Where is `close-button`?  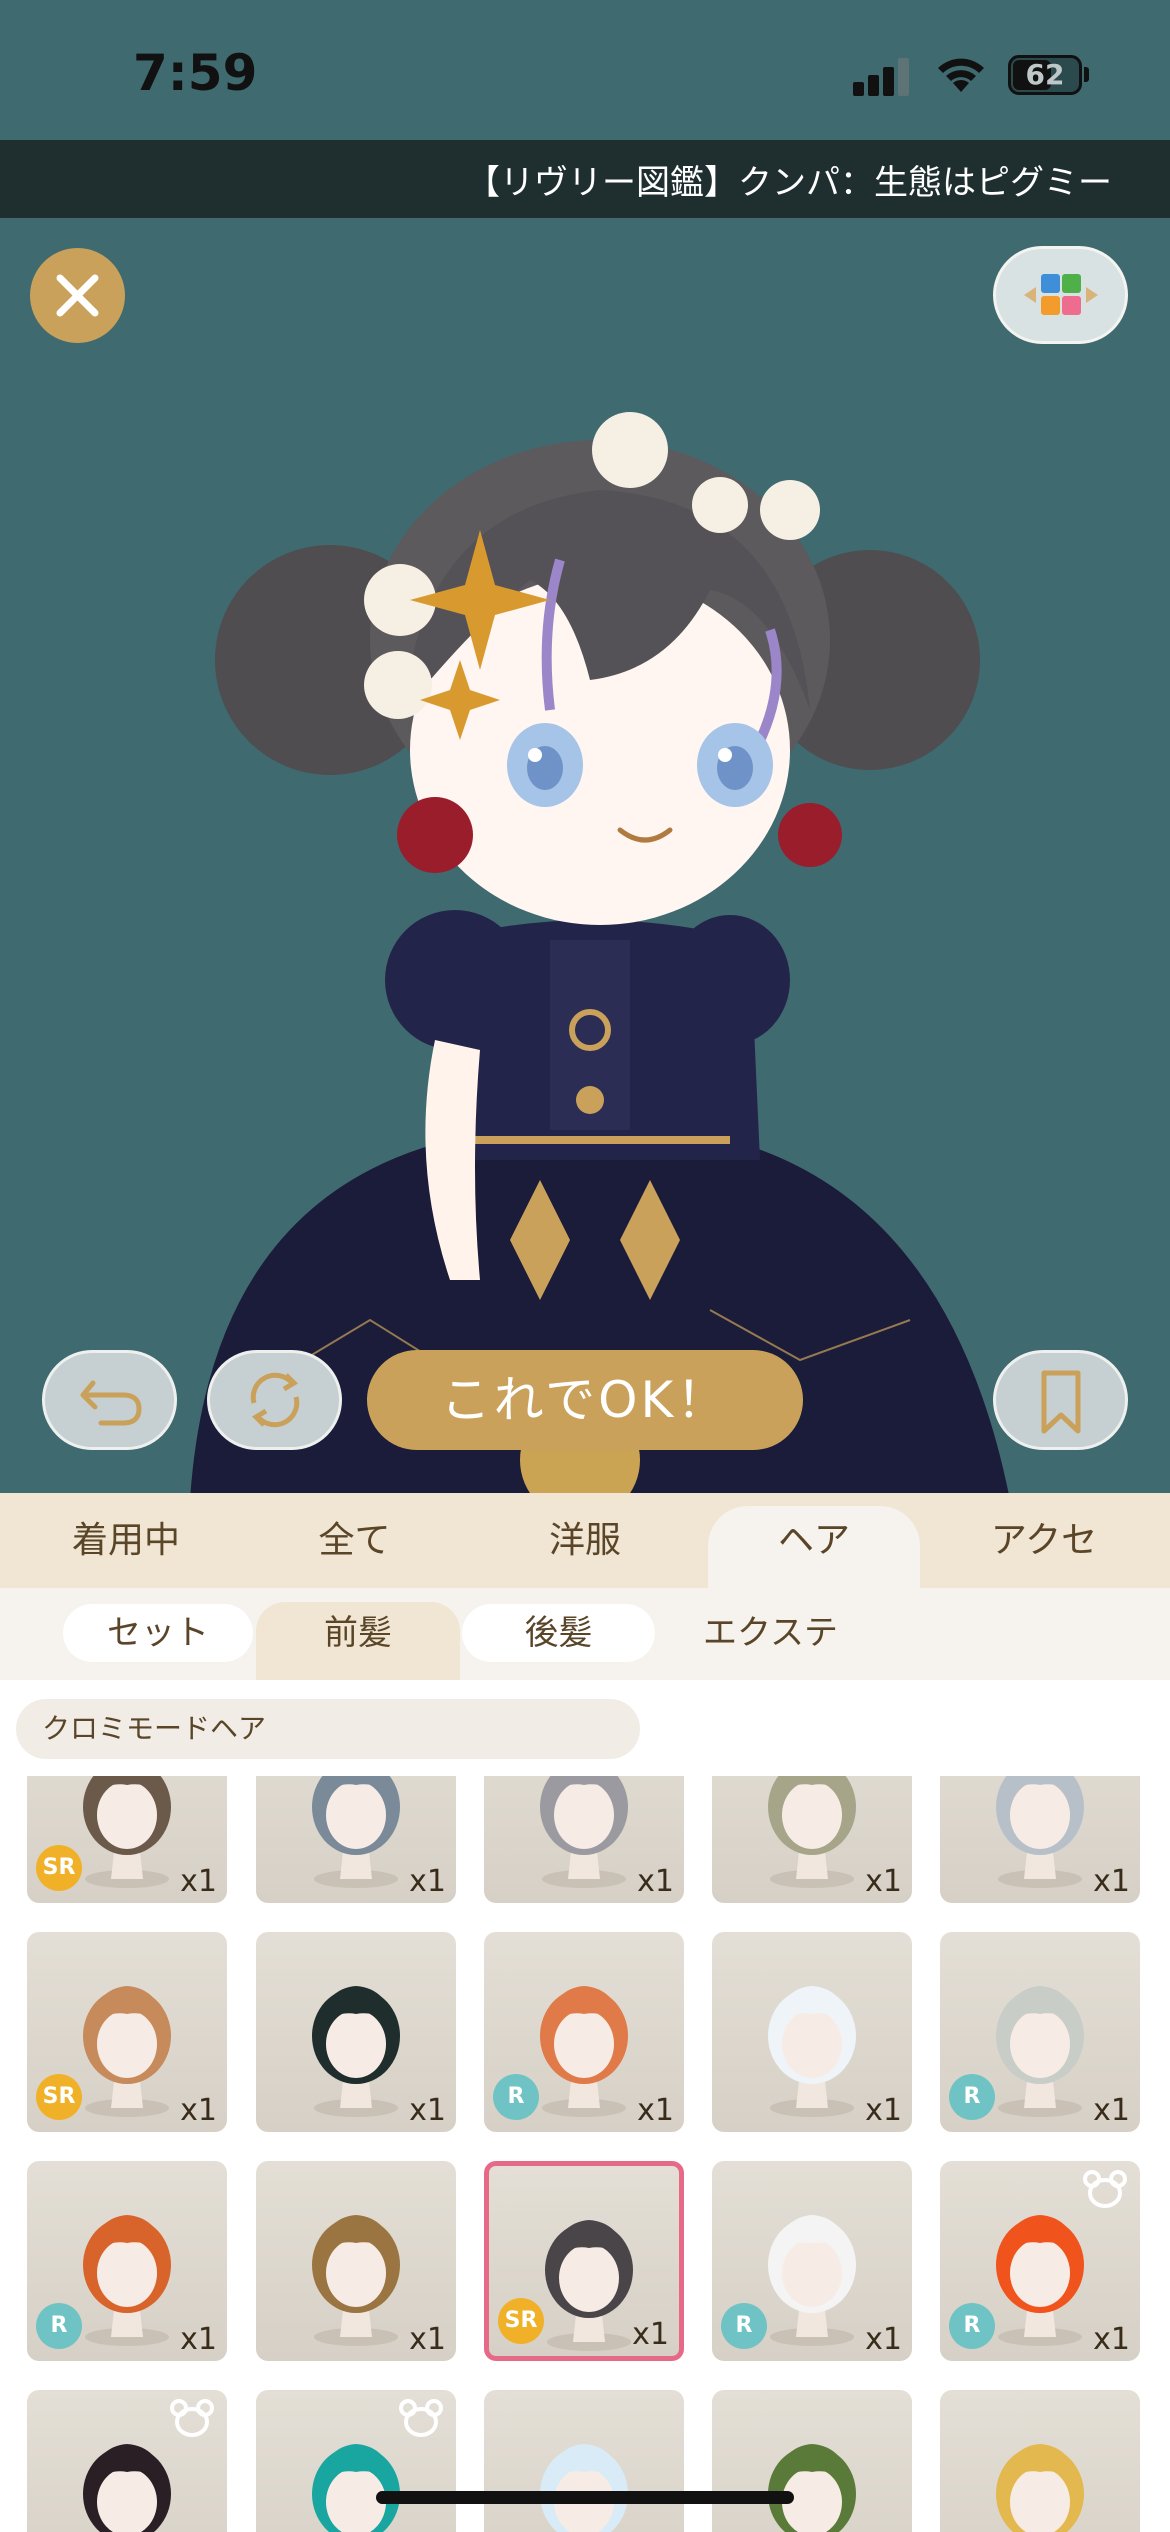 close-button is located at coordinates (77, 295).